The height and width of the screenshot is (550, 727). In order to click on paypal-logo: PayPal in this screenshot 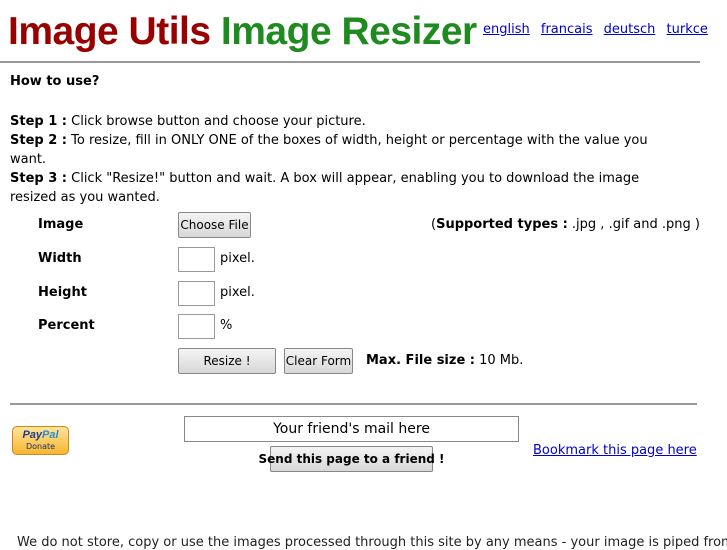, I will do `click(40, 435)`.